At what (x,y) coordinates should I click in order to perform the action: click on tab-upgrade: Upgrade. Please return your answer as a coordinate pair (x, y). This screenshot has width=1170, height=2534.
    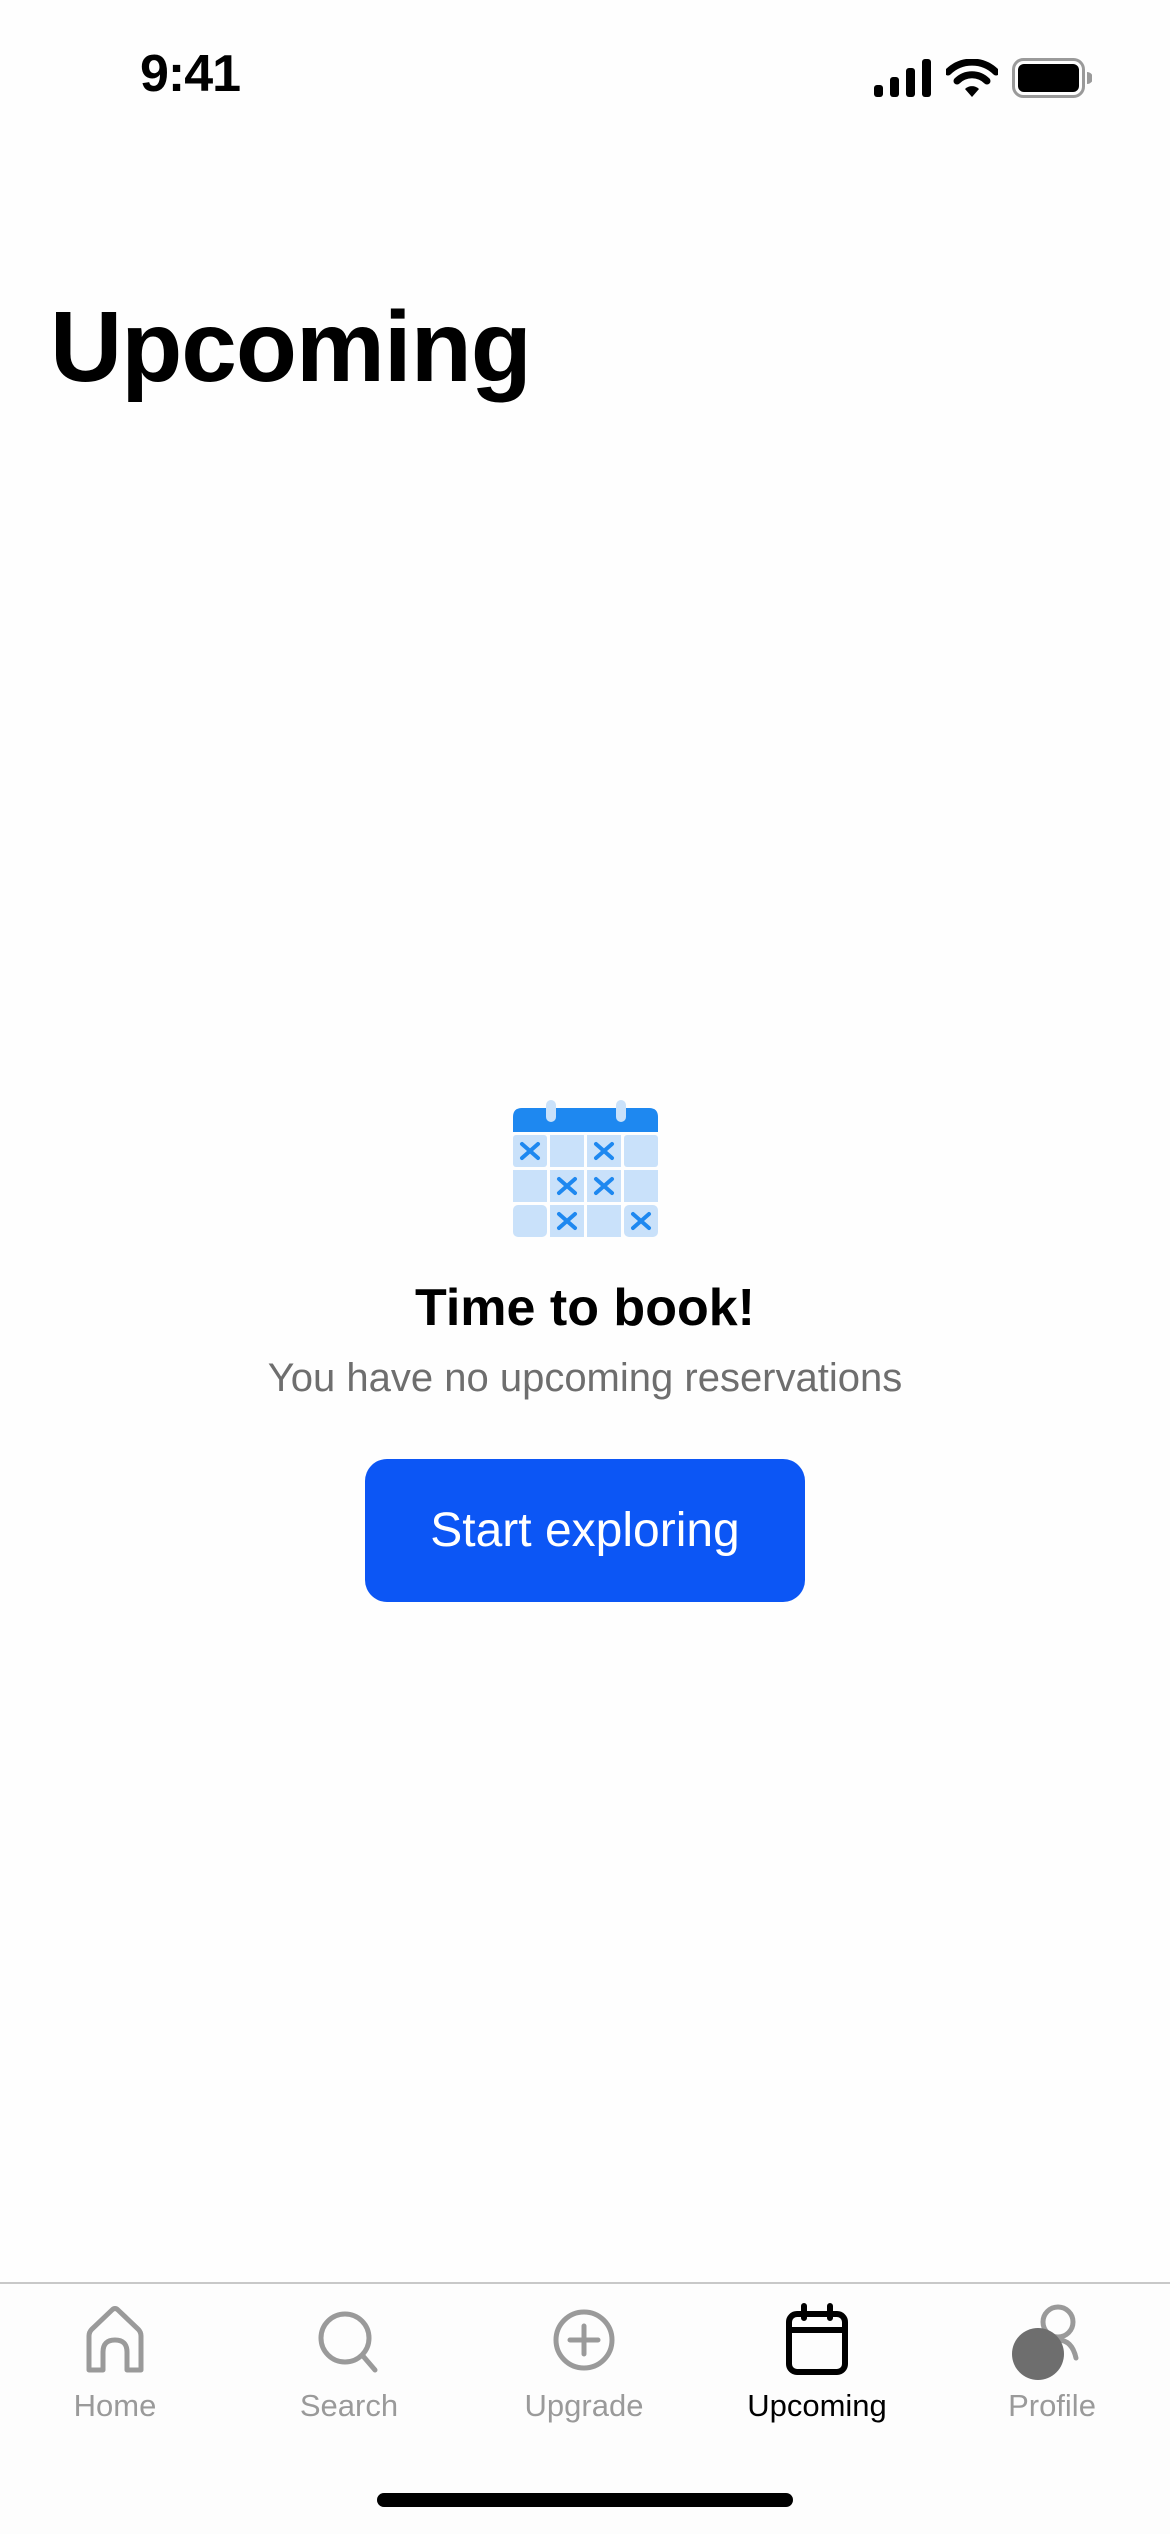
    Looking at the image, I should click on (584, 2363).